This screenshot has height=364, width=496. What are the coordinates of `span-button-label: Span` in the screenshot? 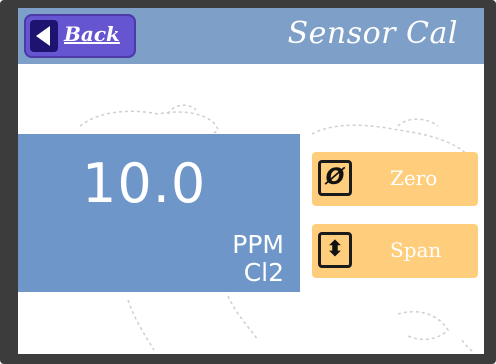 It's located at (416, 250).